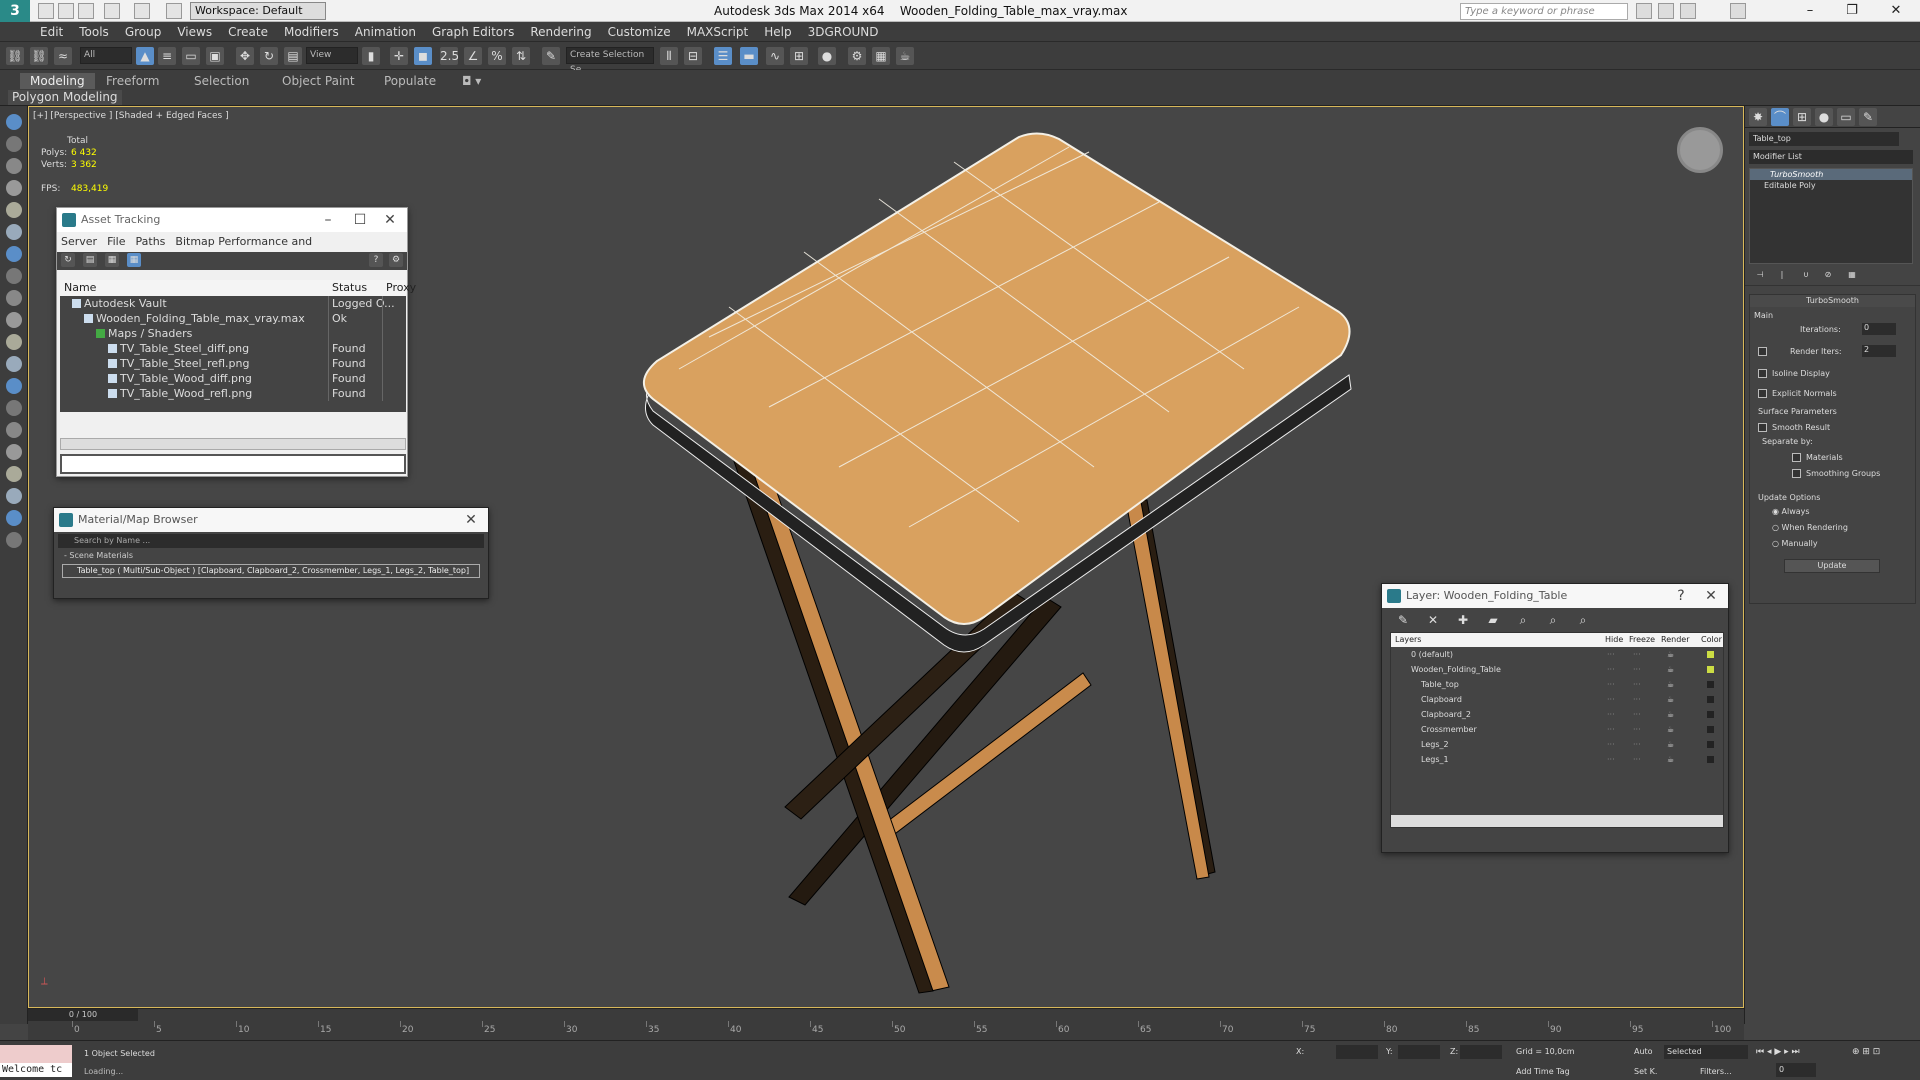  What do you see at coordinates (14, 254) in the screenshot?
I see `move-icon` at bounding box center [14, 254].